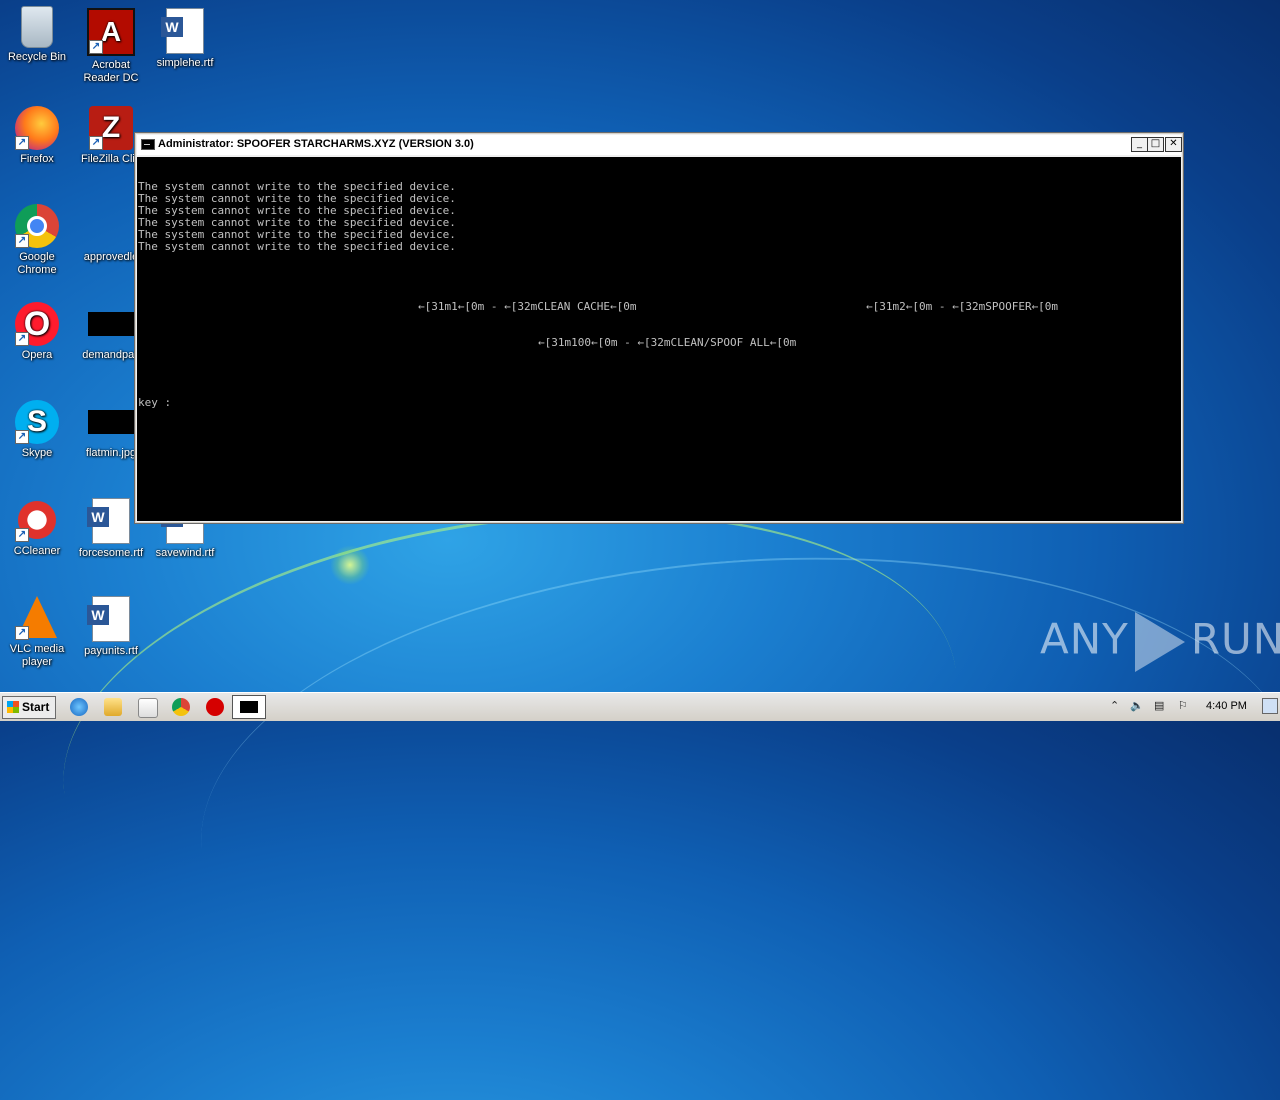 This screenshot has height=1100, width=1280. What do you see at coordinates (111, 651) in the screenshot?
I see `desktop-icon-label: payunits.rtf` at bounding box center [111, 651].